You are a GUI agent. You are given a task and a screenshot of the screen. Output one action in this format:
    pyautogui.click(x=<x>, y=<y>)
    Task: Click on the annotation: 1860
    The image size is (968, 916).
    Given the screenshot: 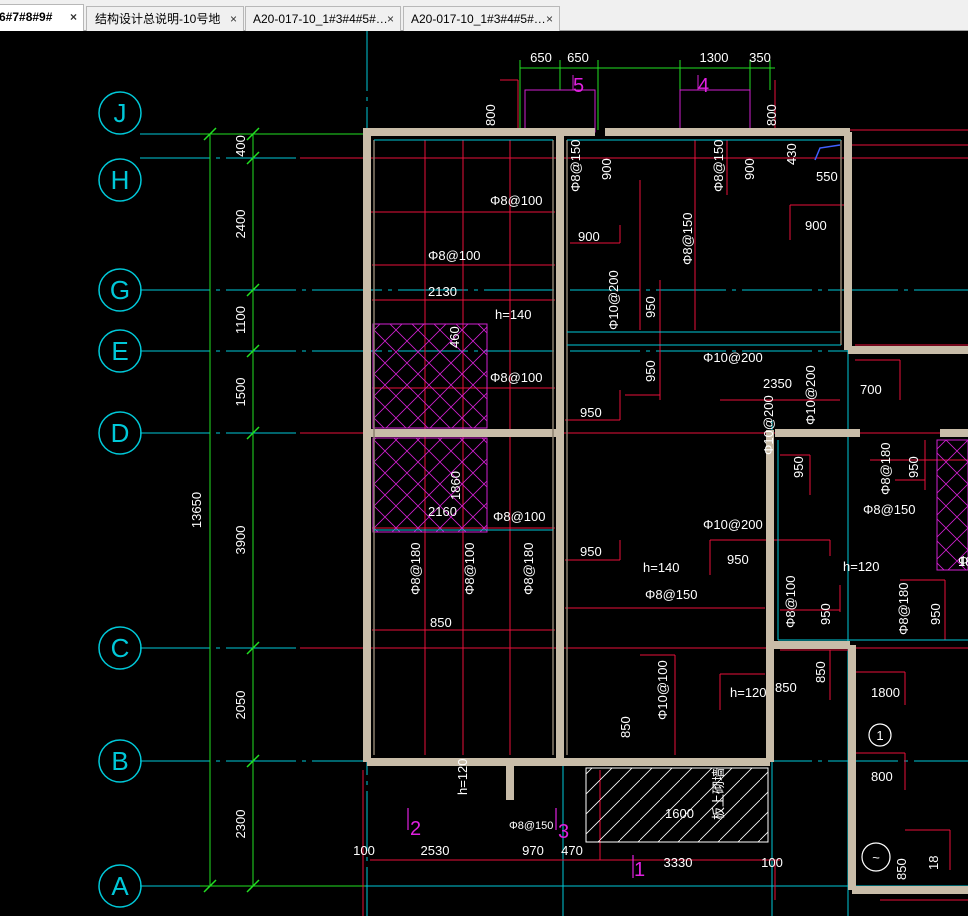 What is the action you would take?
    pyautogui.click(x=455, y=485)
    